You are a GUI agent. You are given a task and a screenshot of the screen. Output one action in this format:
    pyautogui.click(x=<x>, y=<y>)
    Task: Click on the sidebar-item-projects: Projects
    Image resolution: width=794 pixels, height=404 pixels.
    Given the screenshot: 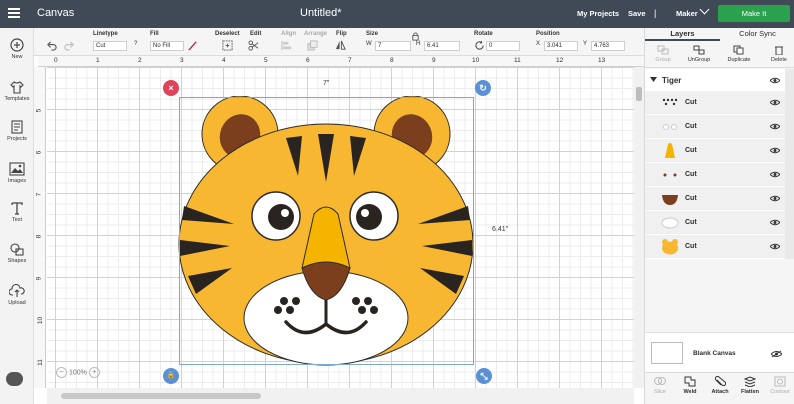 What is the action you would take?
    pyautogui.click(x=17, y=131)
    